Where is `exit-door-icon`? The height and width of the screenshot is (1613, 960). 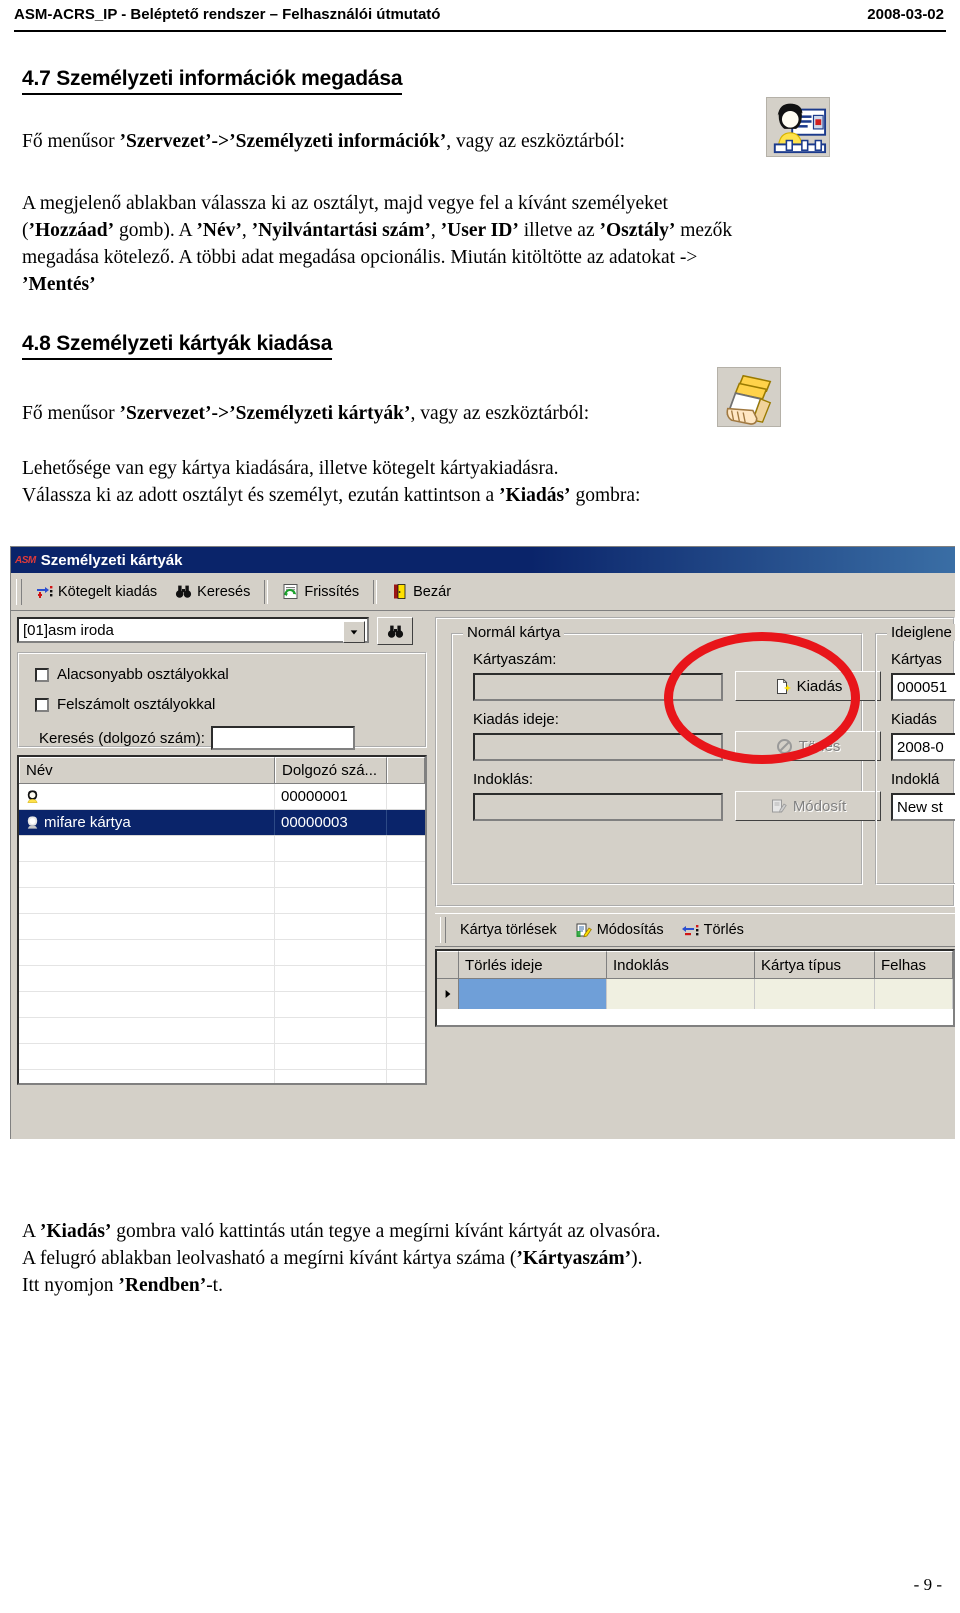
exit-door-icon is located at coordinates (399, 591).